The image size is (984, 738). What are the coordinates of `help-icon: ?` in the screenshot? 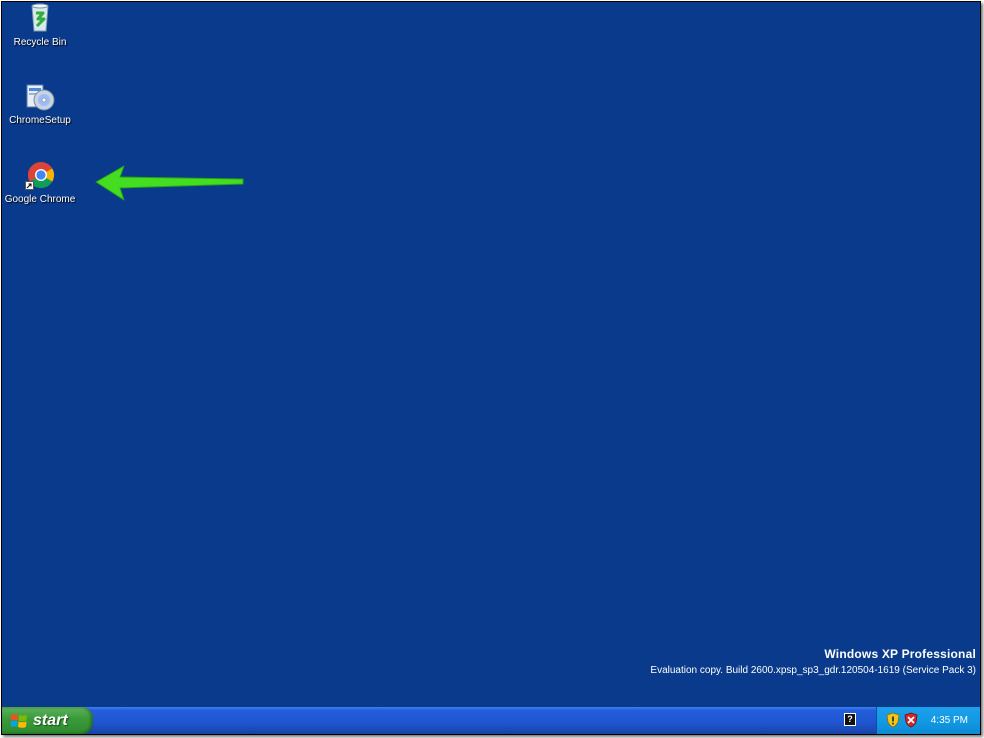 It's located at (850, 719).